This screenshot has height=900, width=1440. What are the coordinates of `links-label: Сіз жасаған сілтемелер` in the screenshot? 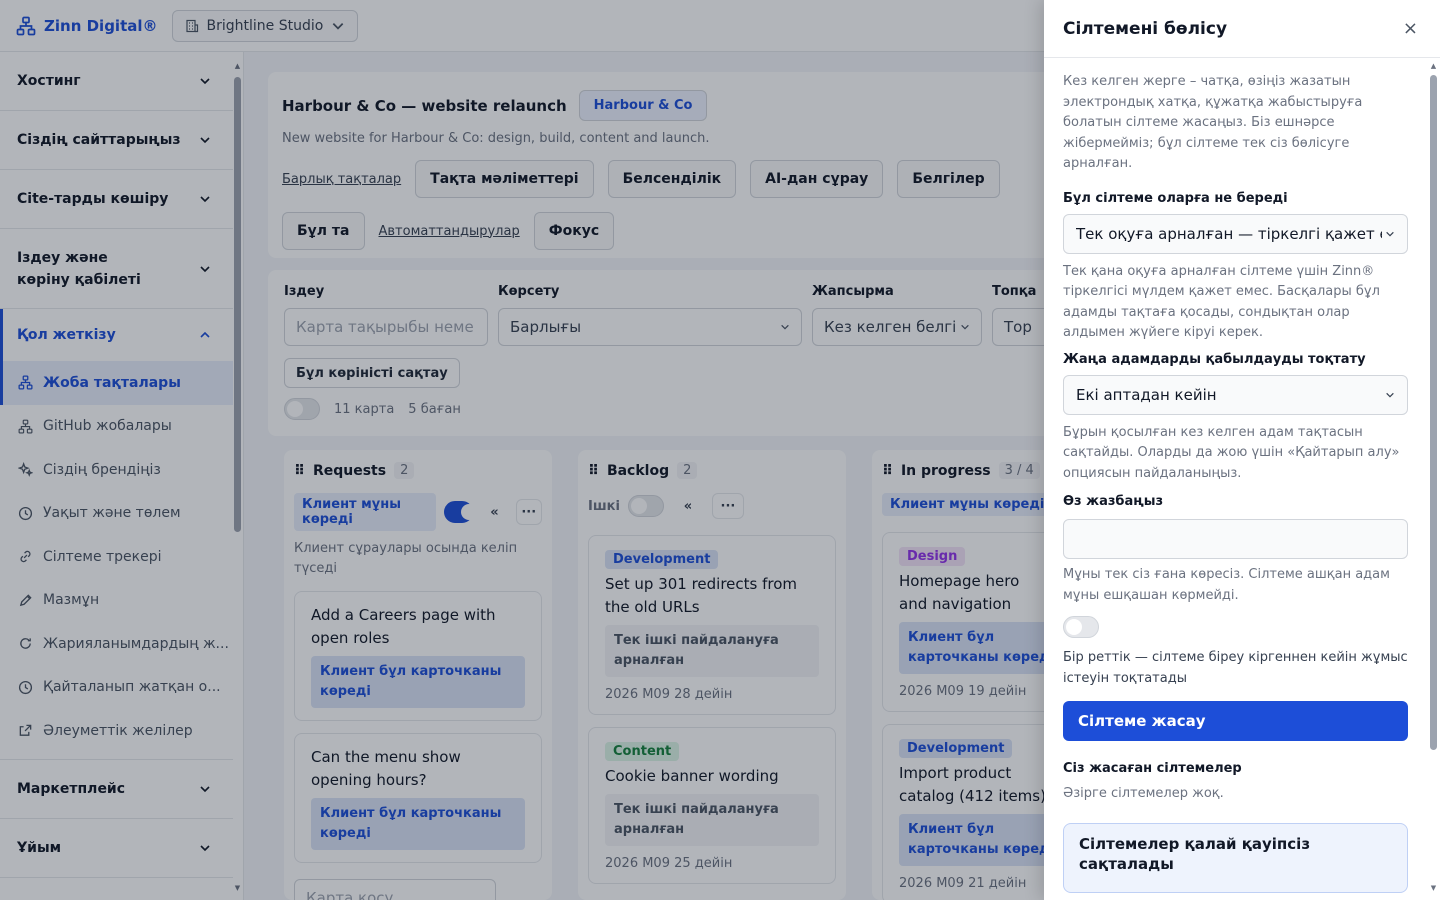 It's located at (1152, 768).